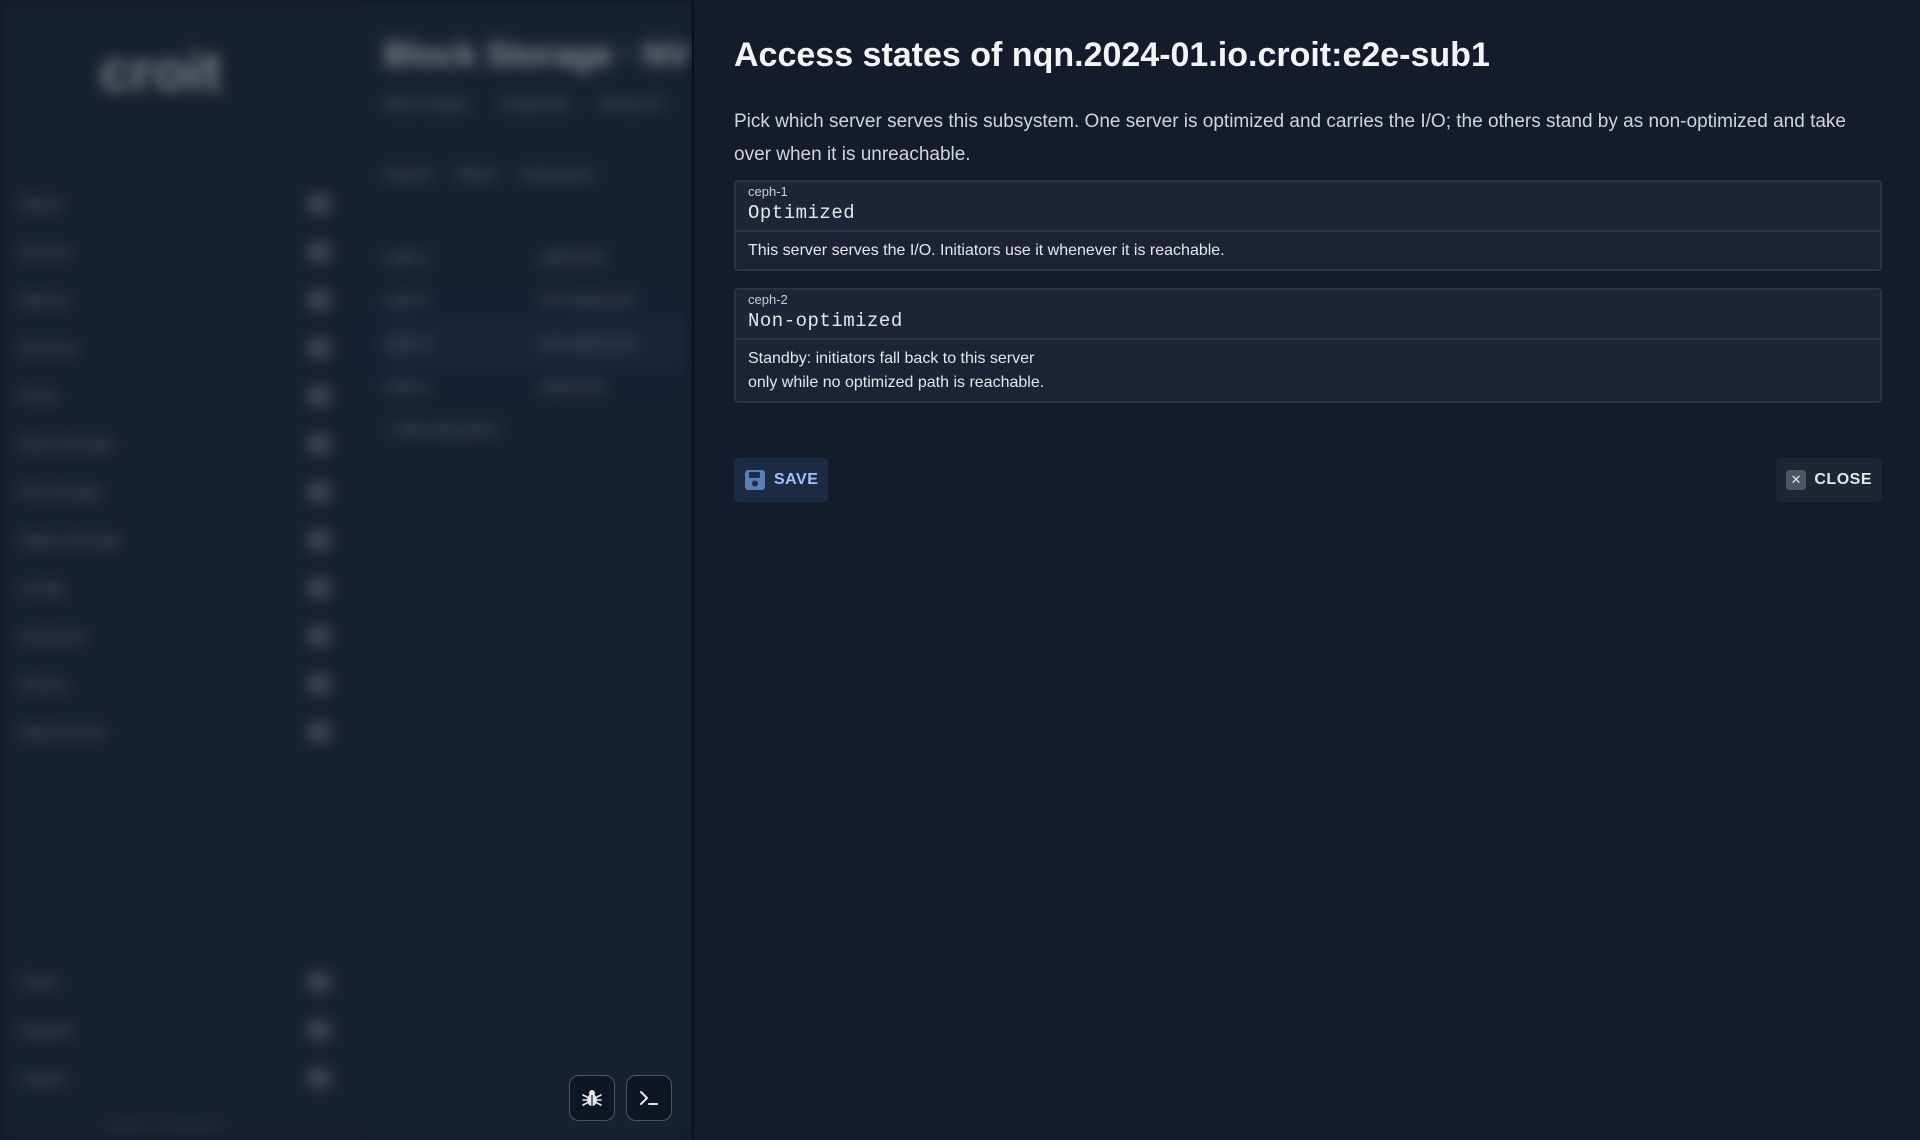 Image resolution: width=1920 pixels, height=1140 pixels. I want to click on bg-cell: ceph-4, so click(407, 386).